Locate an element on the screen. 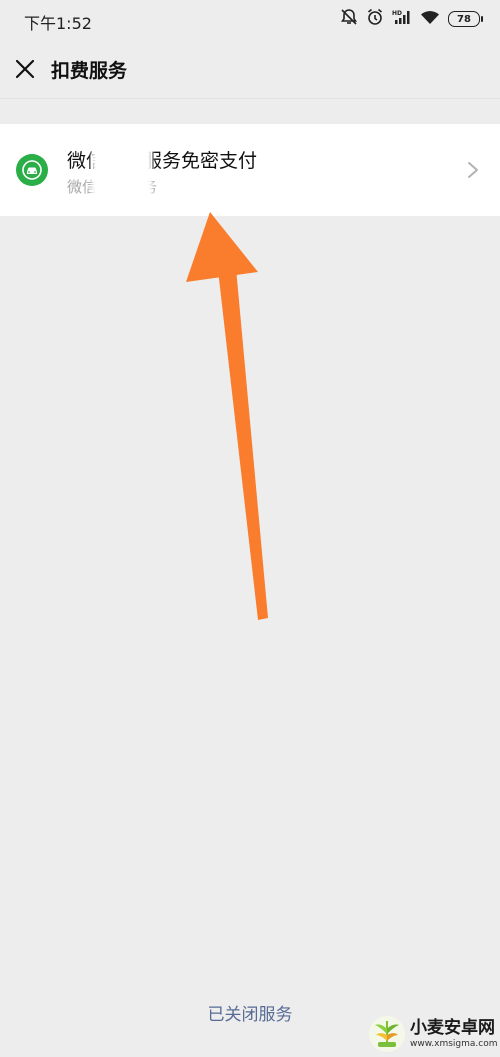 Image resolution: width=500 pixels, height=1057 pixels. watermark-title: 小麦安卓网 is located at coordinates (452, 1027).